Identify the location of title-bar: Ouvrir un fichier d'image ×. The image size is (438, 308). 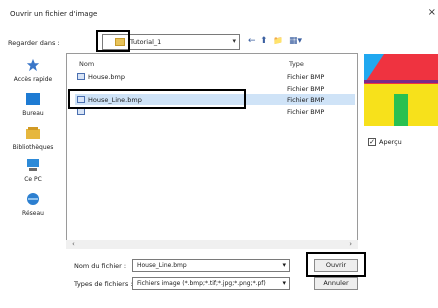
(219, 11).